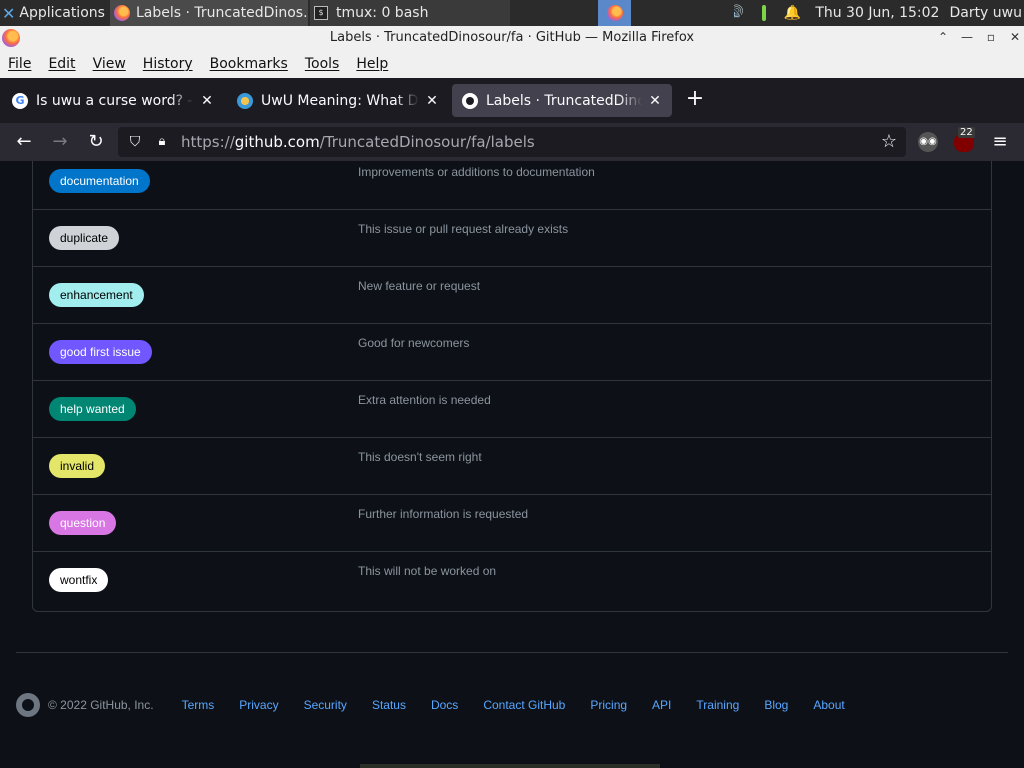 Image resolution: width=1024 pixels, height=768 pixels. Describe the element at coordinates (60, 142) in the screenshot. I see `forward-arrow-icon: →` at that location.